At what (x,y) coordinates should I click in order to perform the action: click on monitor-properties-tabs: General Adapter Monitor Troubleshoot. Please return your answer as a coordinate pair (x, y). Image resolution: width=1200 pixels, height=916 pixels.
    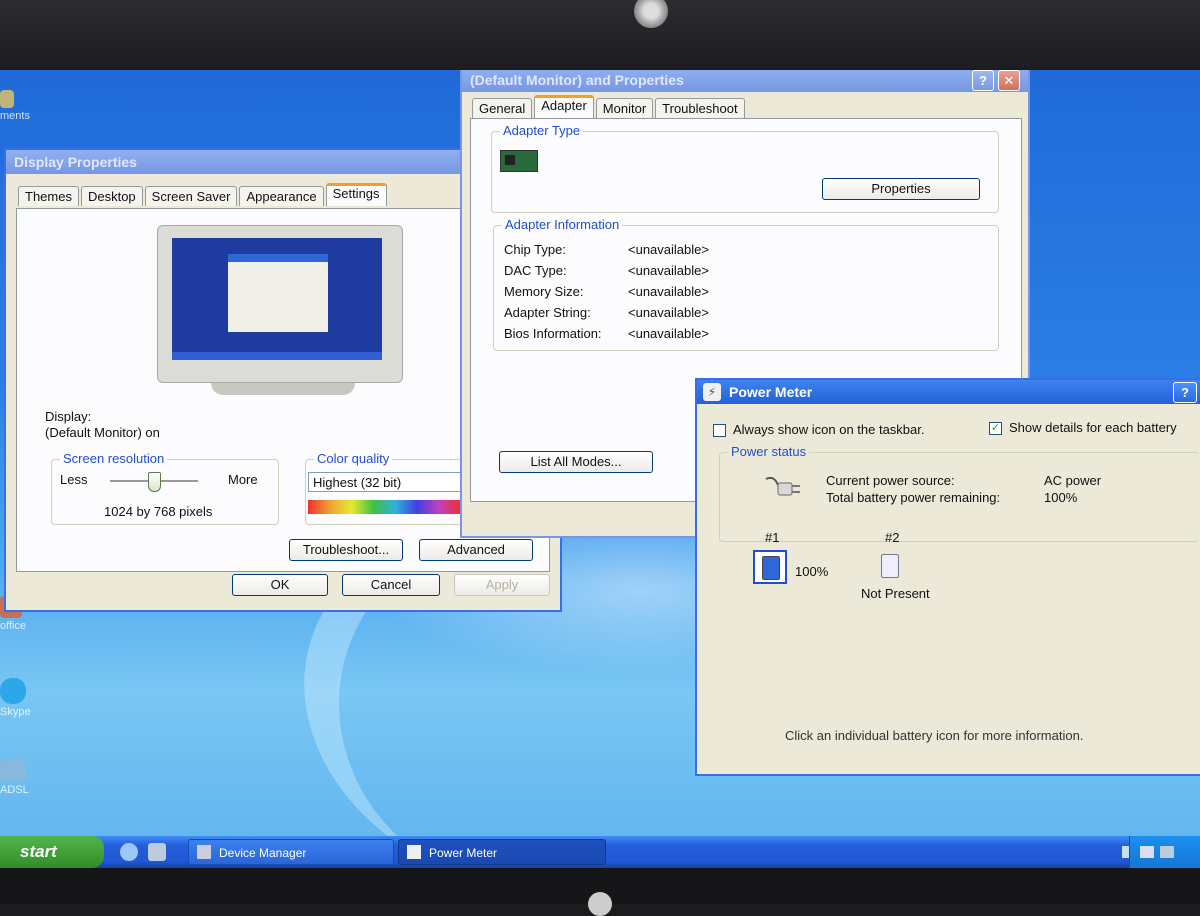
    Looking at the image, I should click on (608, 106).